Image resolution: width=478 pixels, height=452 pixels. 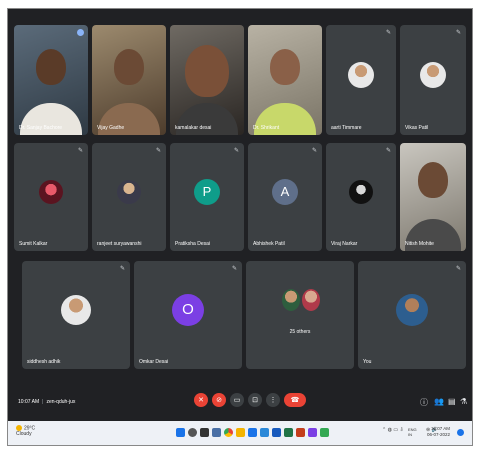 I want to click on participant-tile: ✎ ranjeet suryawanshi, so click(x=129, y=197).